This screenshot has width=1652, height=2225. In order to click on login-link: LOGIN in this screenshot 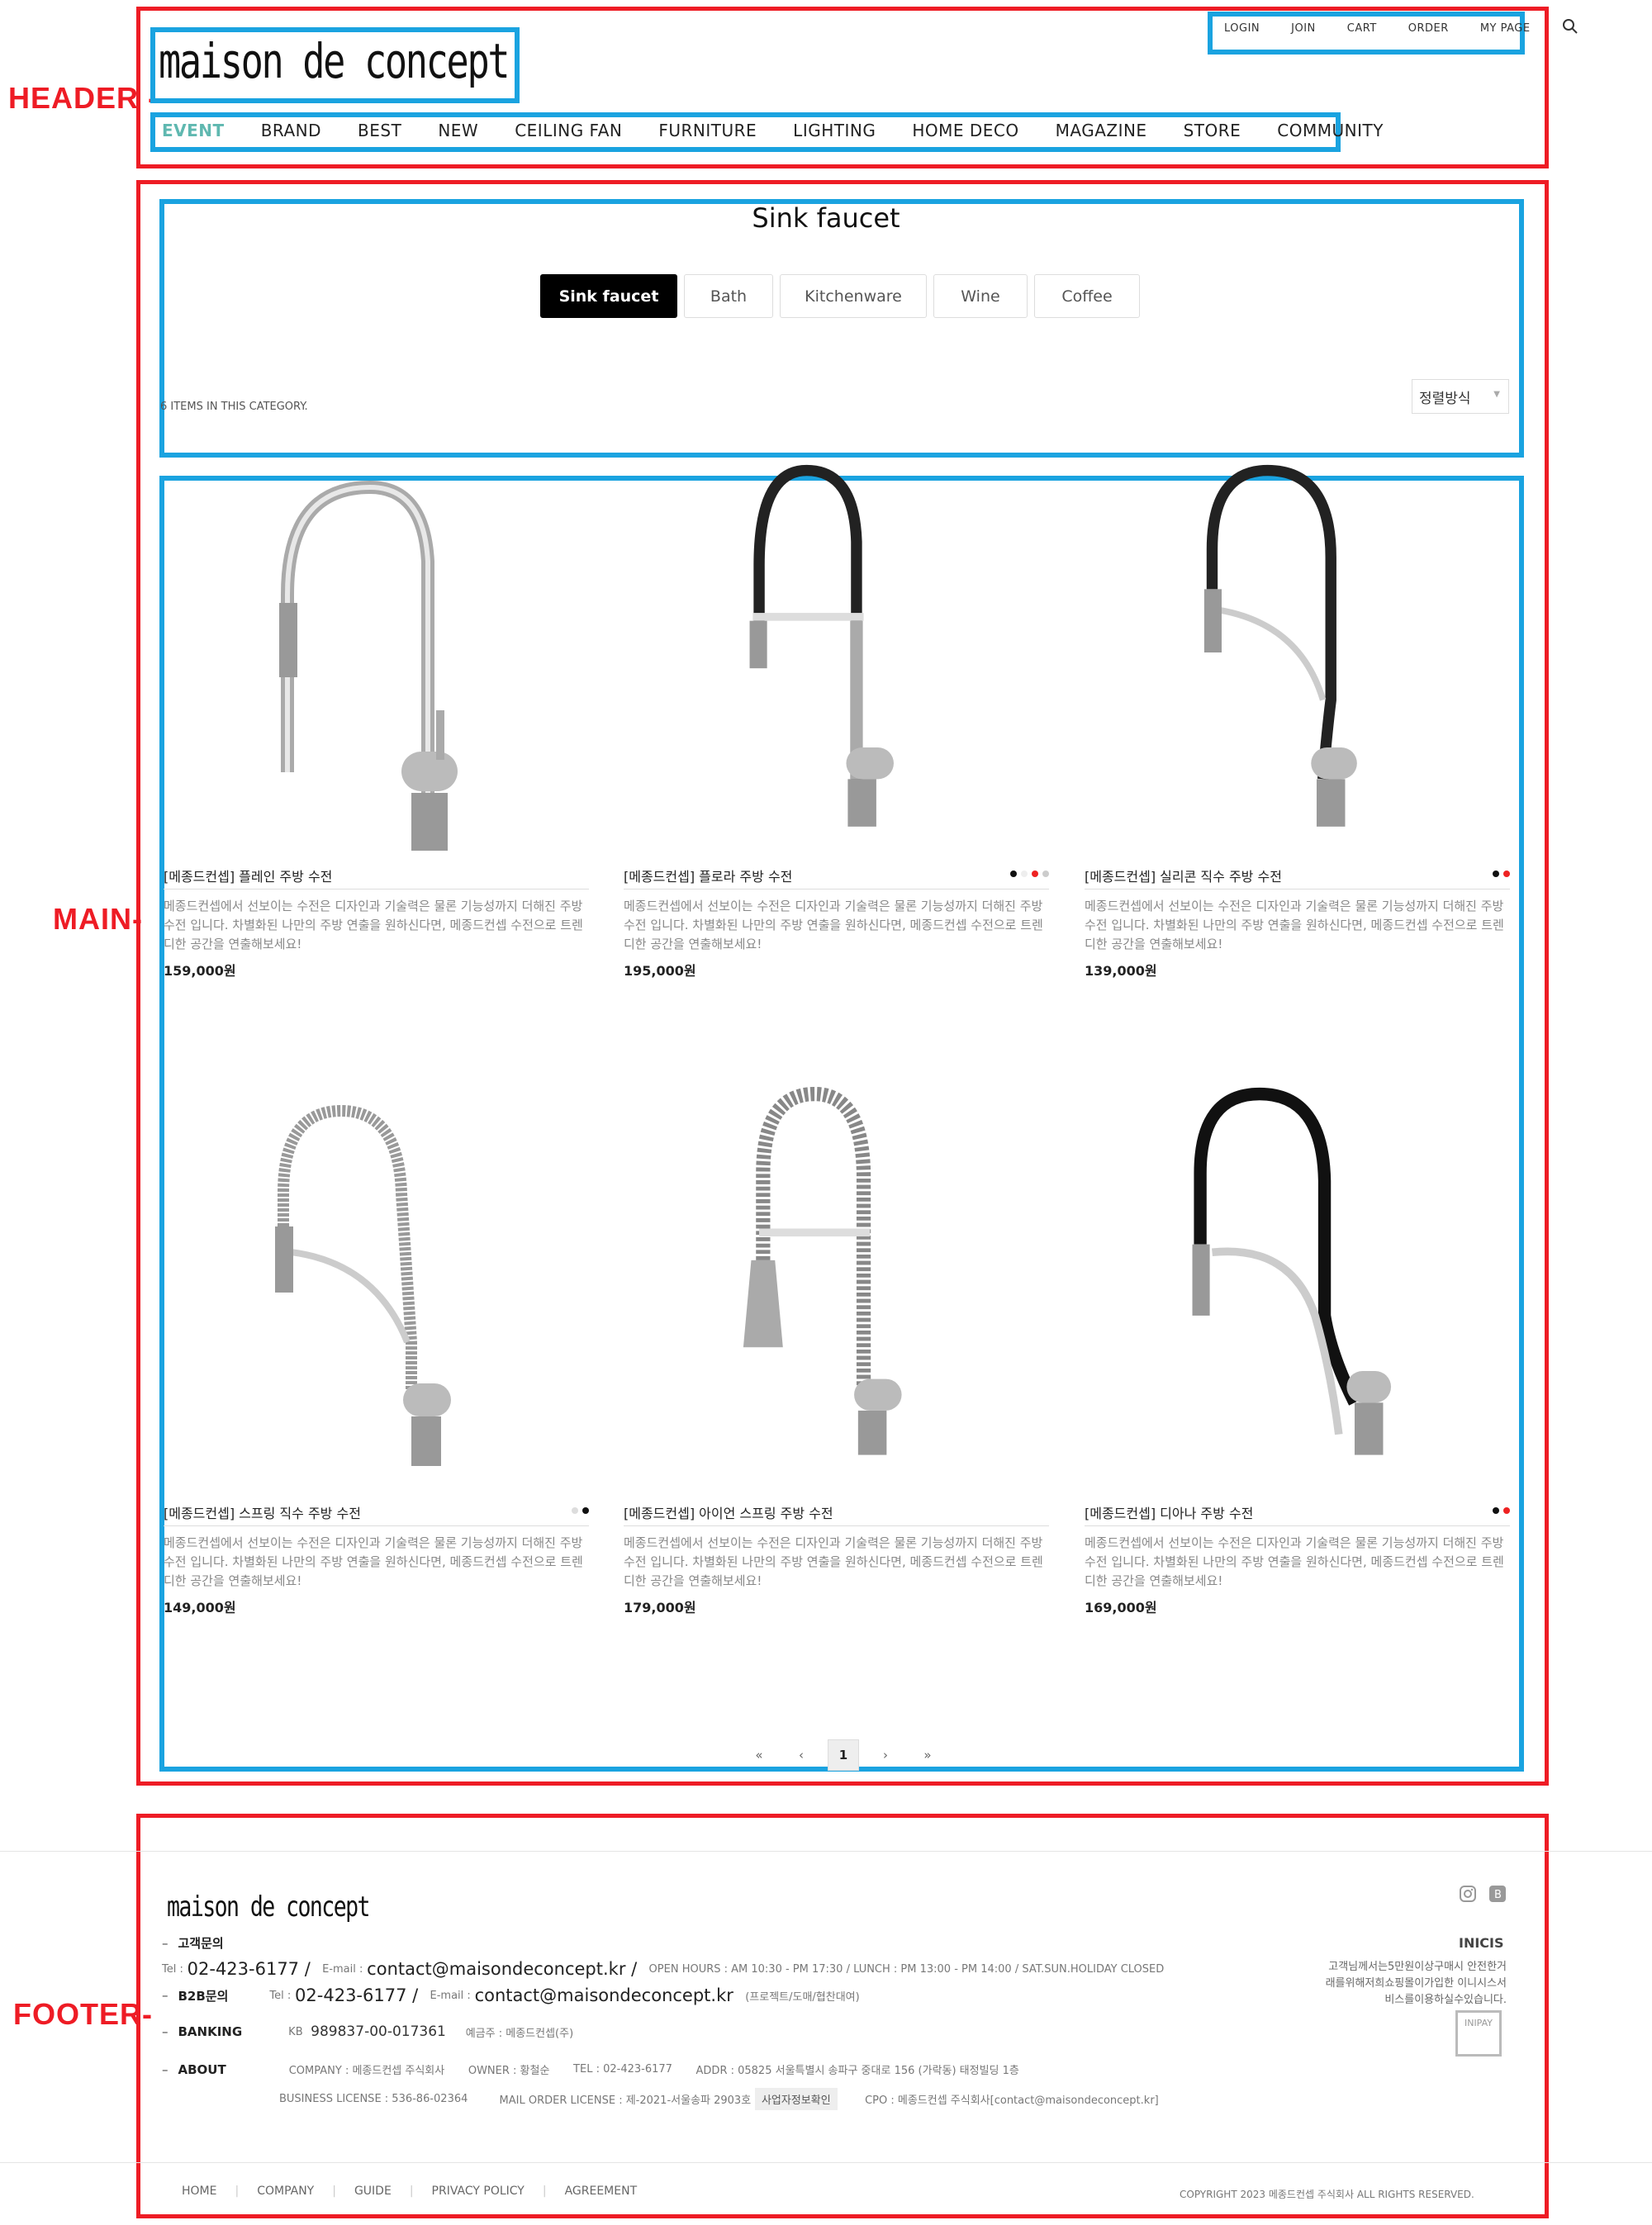, I will do `click(1242, 28)`.